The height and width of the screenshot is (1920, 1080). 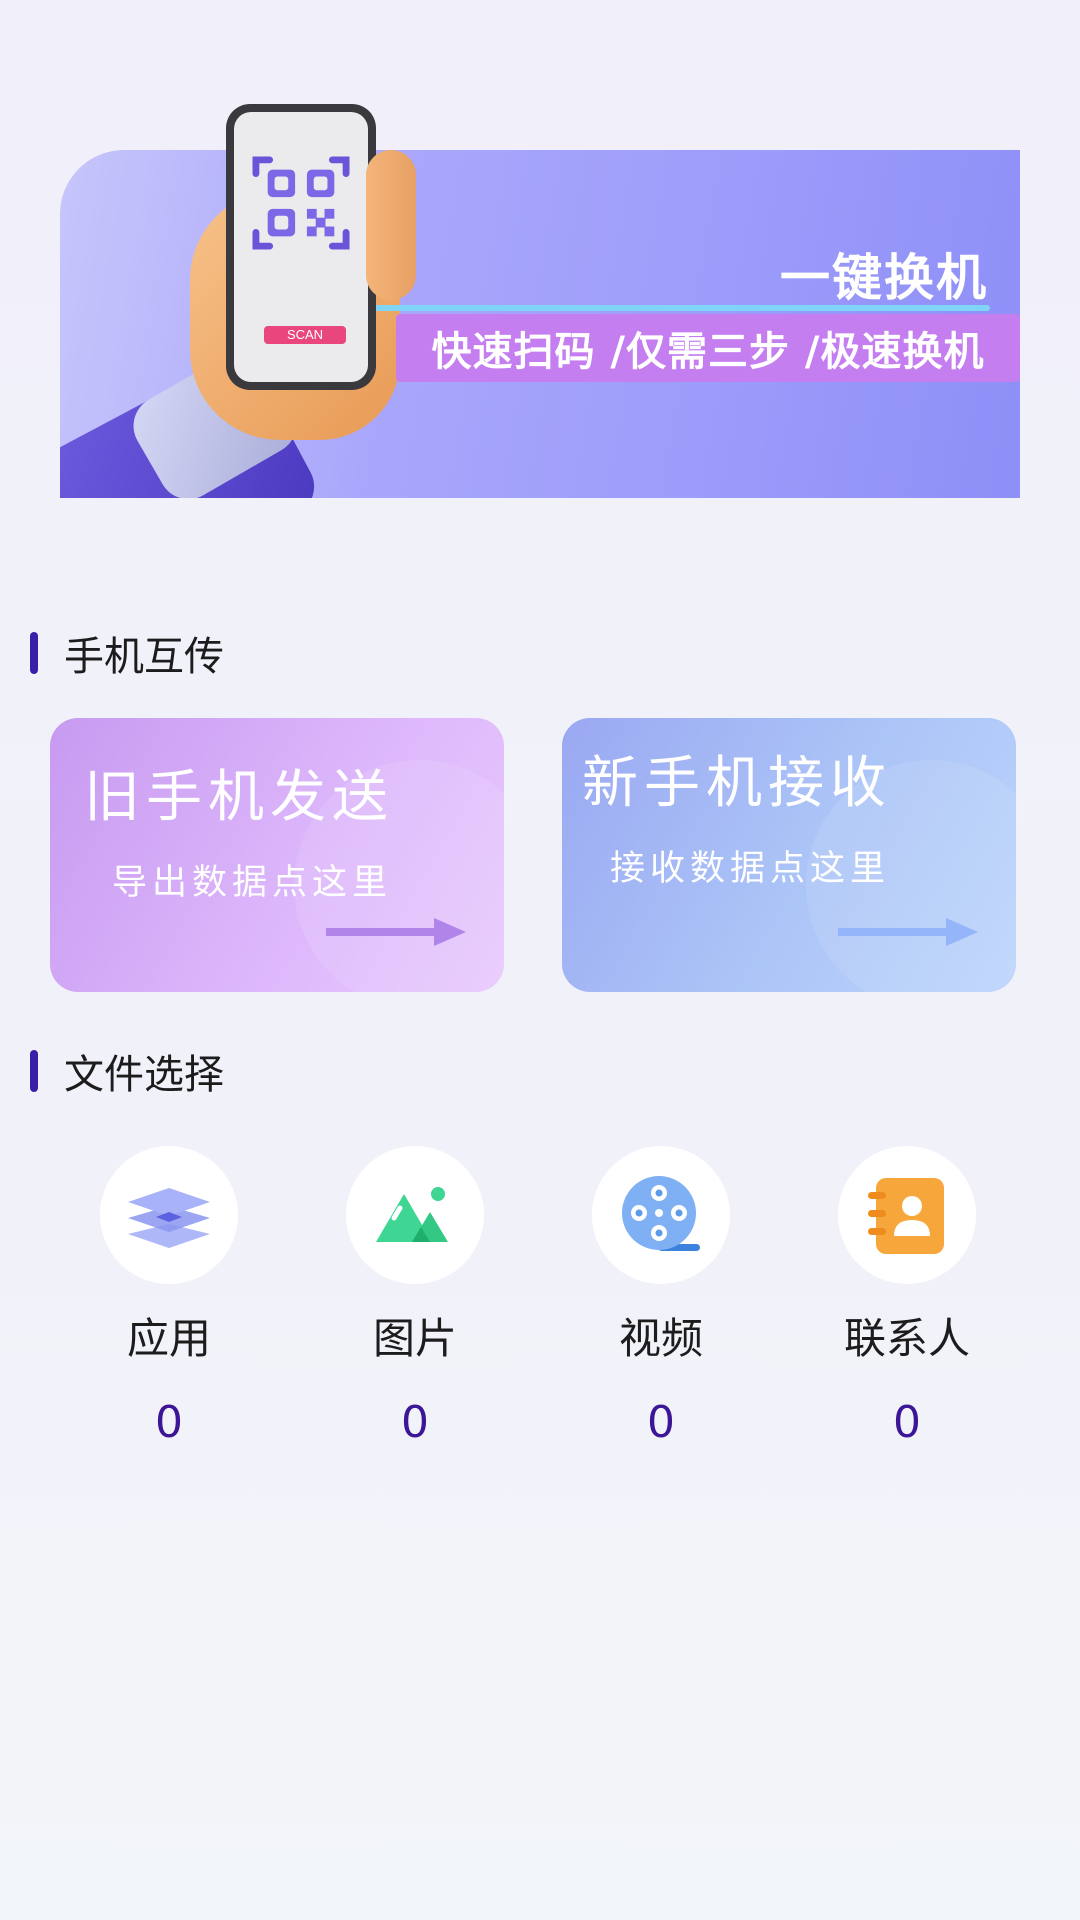 What do you see at coordinates (301, 203) in the screenshot?
I see `qr-code-icon` at bounding box center [301, 203].